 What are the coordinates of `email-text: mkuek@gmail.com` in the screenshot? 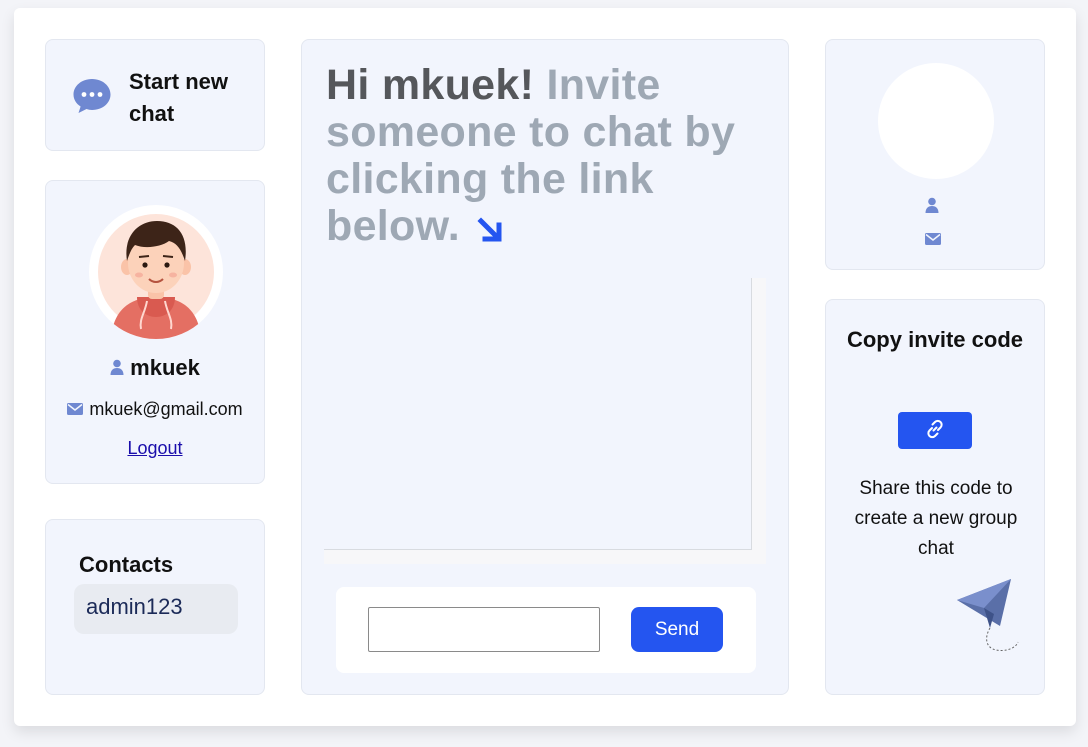 It's located at (166, 409).